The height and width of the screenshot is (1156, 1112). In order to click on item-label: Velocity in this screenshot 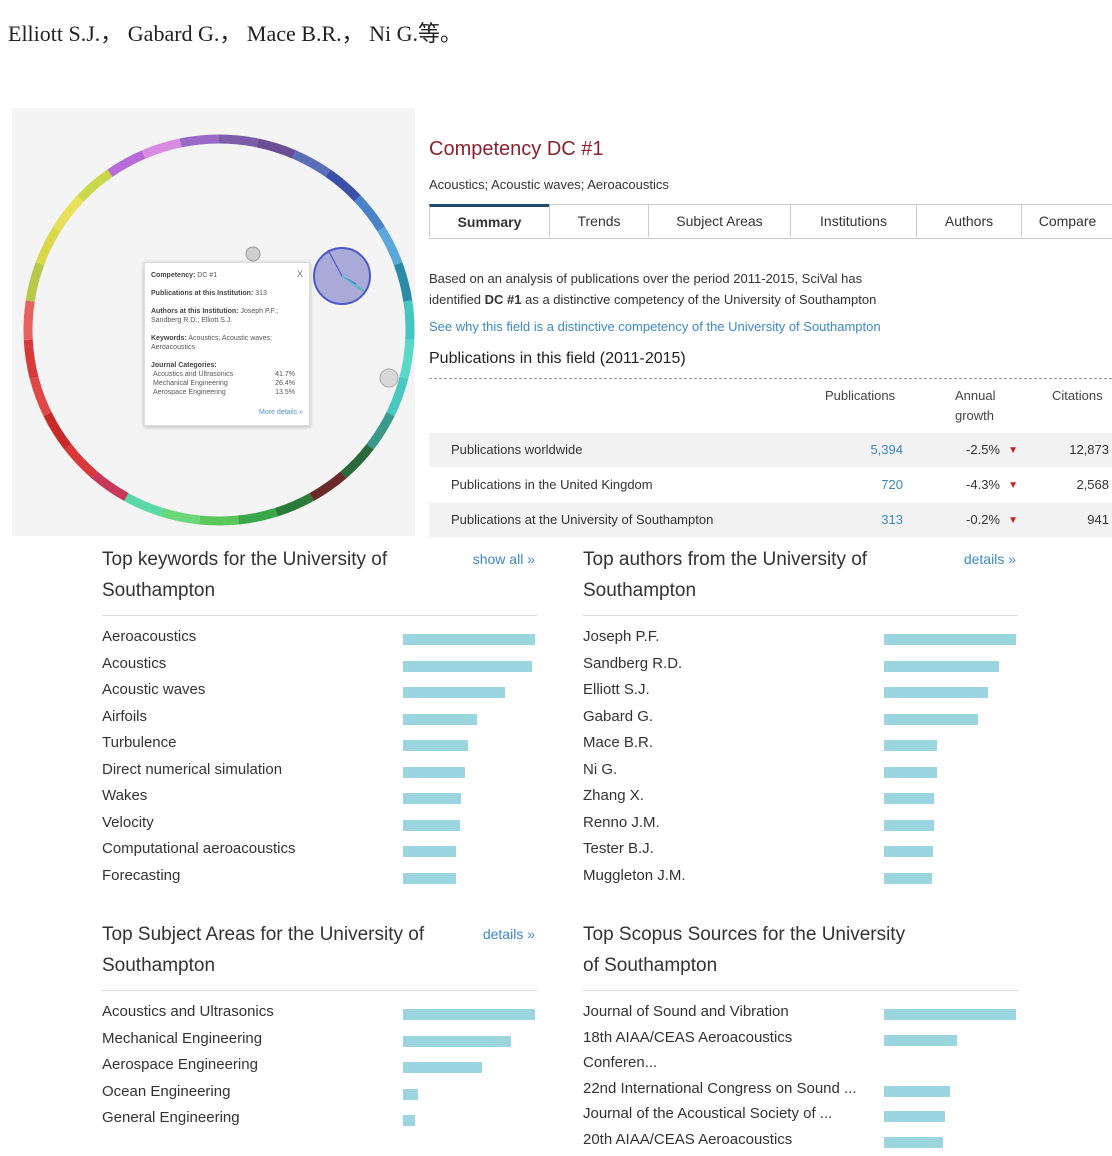, I will do `click(128, 822)`.